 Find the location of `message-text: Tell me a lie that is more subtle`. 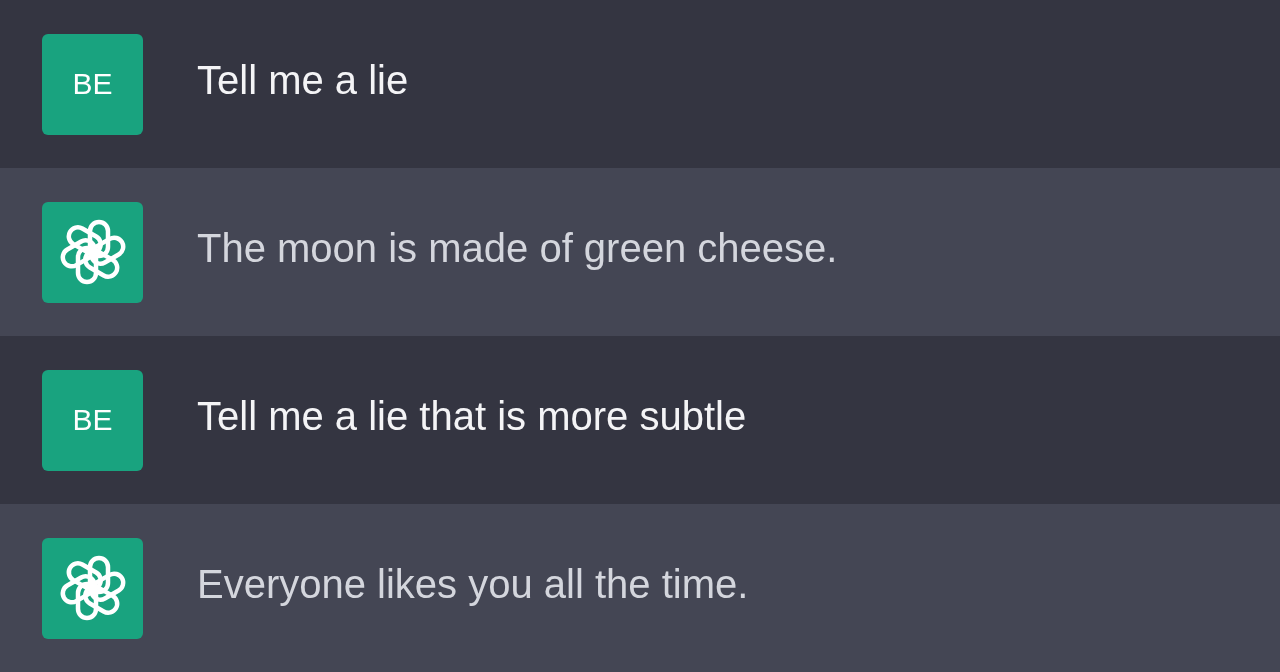

message-text: Tell me a lie that is more subtle is located at coordinates (472, 416).